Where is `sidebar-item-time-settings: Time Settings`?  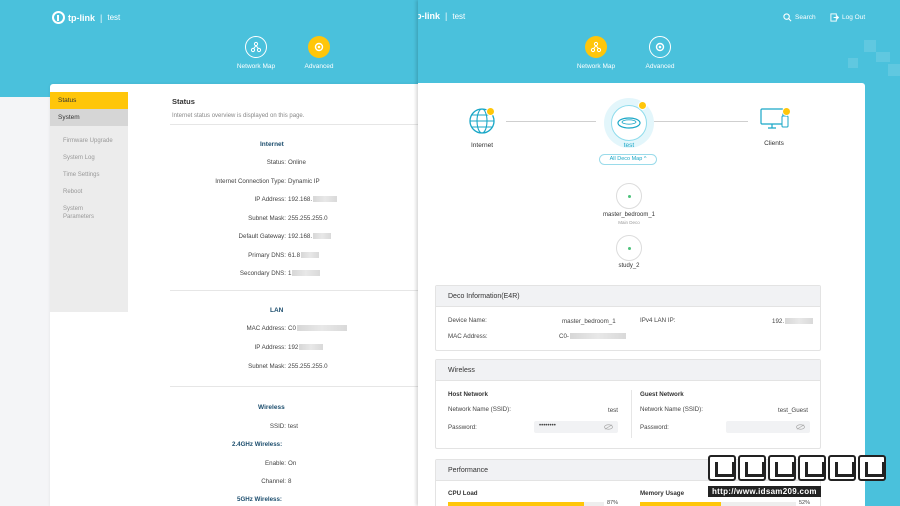
sidebar-item-time-settings: Time Settings is located at coordinates (89, 175).